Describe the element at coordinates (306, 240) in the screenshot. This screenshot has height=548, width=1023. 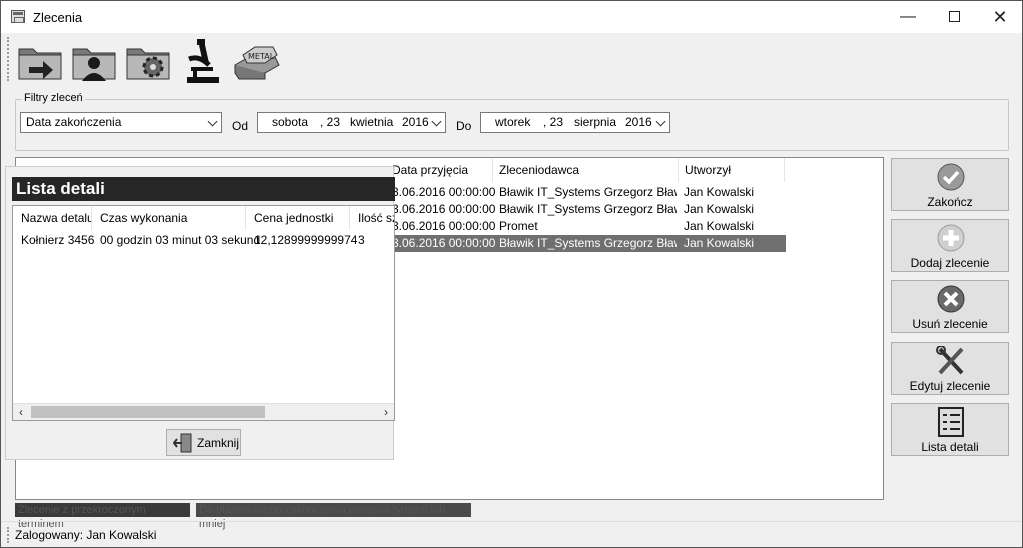
I see `detail-price: 12,1289999999974` at that location.